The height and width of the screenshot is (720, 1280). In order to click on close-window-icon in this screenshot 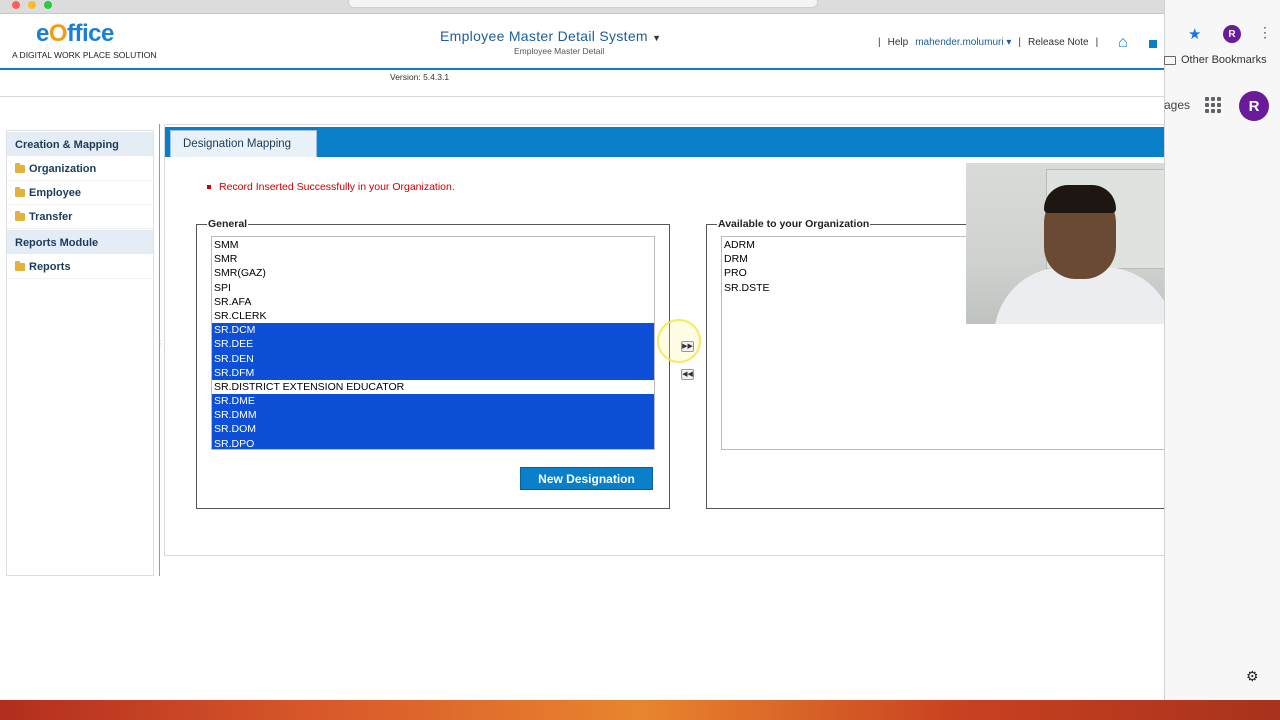, I will do `click(16, 5)`.